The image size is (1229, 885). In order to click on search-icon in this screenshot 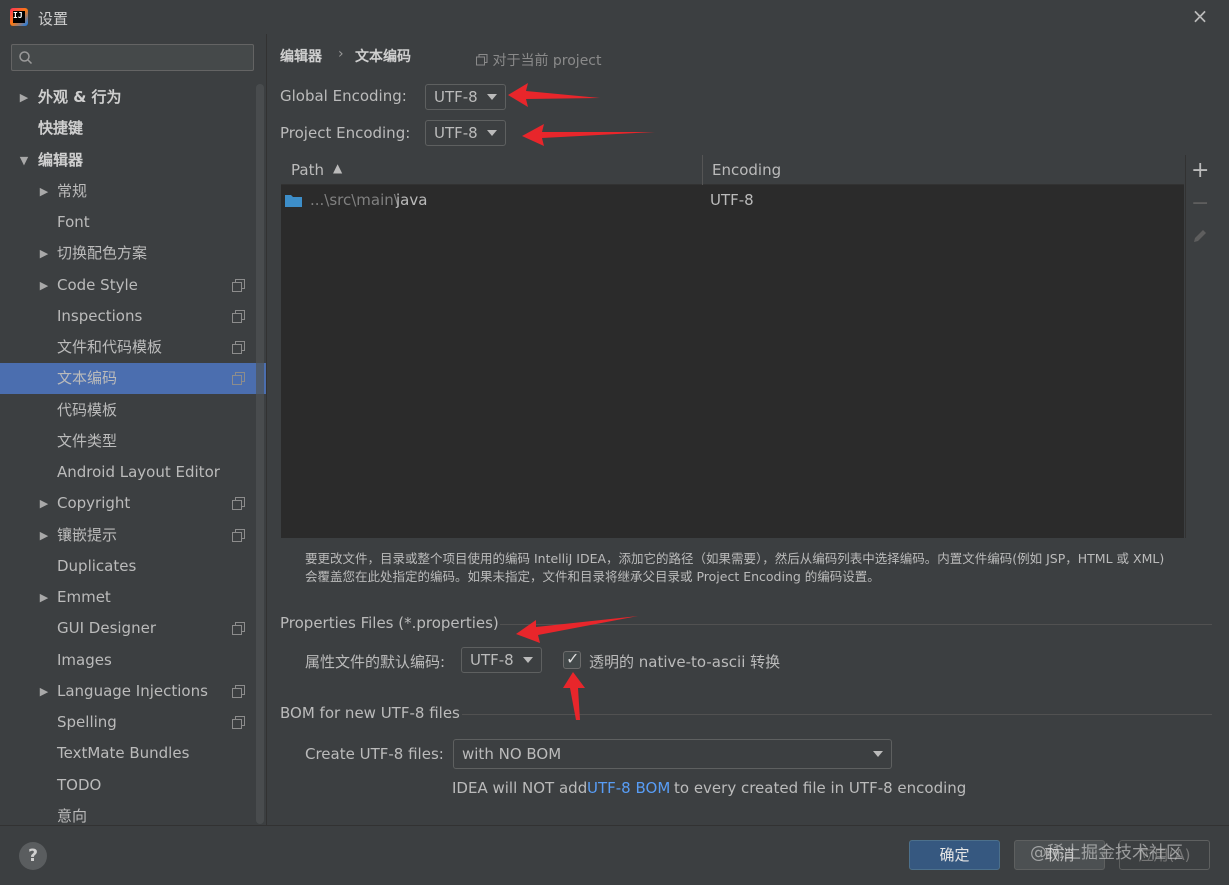, I will do `click(26, 58)`.